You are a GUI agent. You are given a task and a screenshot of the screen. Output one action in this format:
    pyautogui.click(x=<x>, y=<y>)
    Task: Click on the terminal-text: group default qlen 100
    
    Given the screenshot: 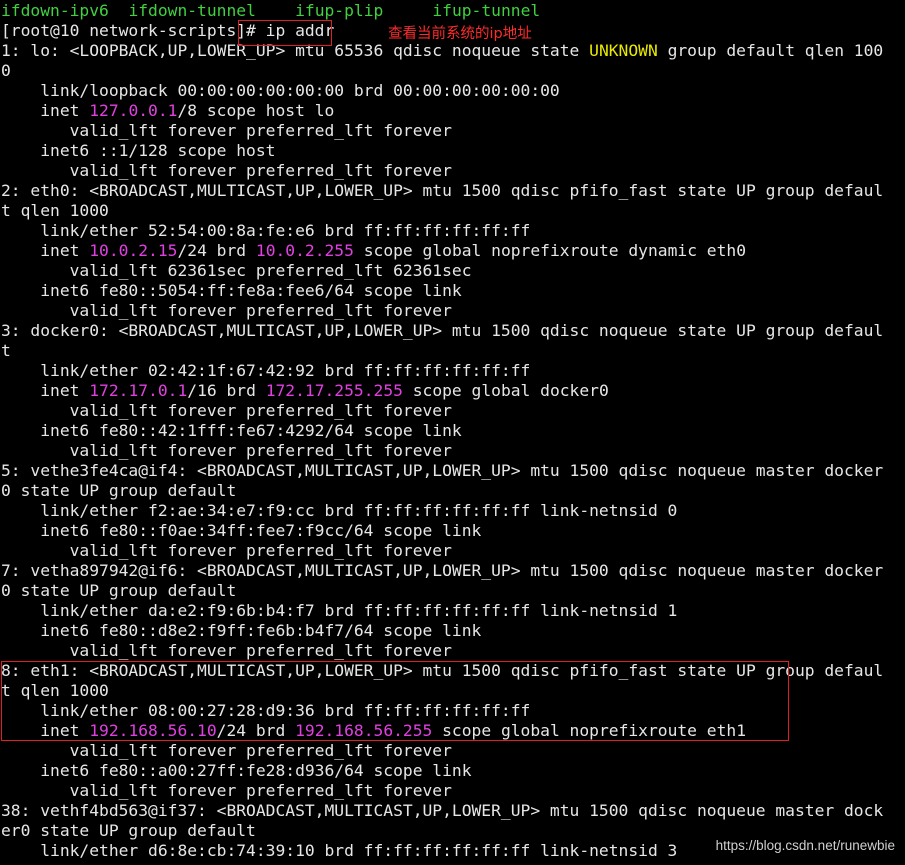 What is the action you would take?
    pyautogui.click(x=770, y=50)
    